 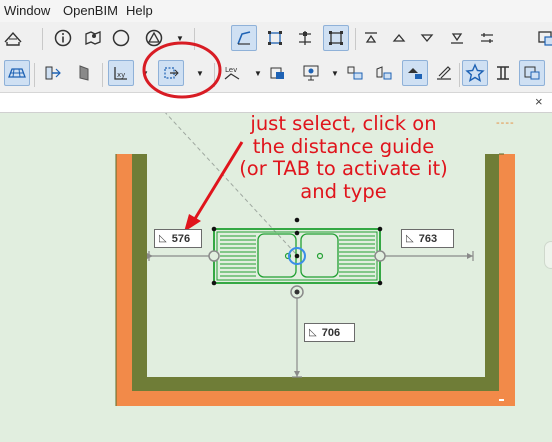 I want to click on slab-icon, so click(x=17, y=73).